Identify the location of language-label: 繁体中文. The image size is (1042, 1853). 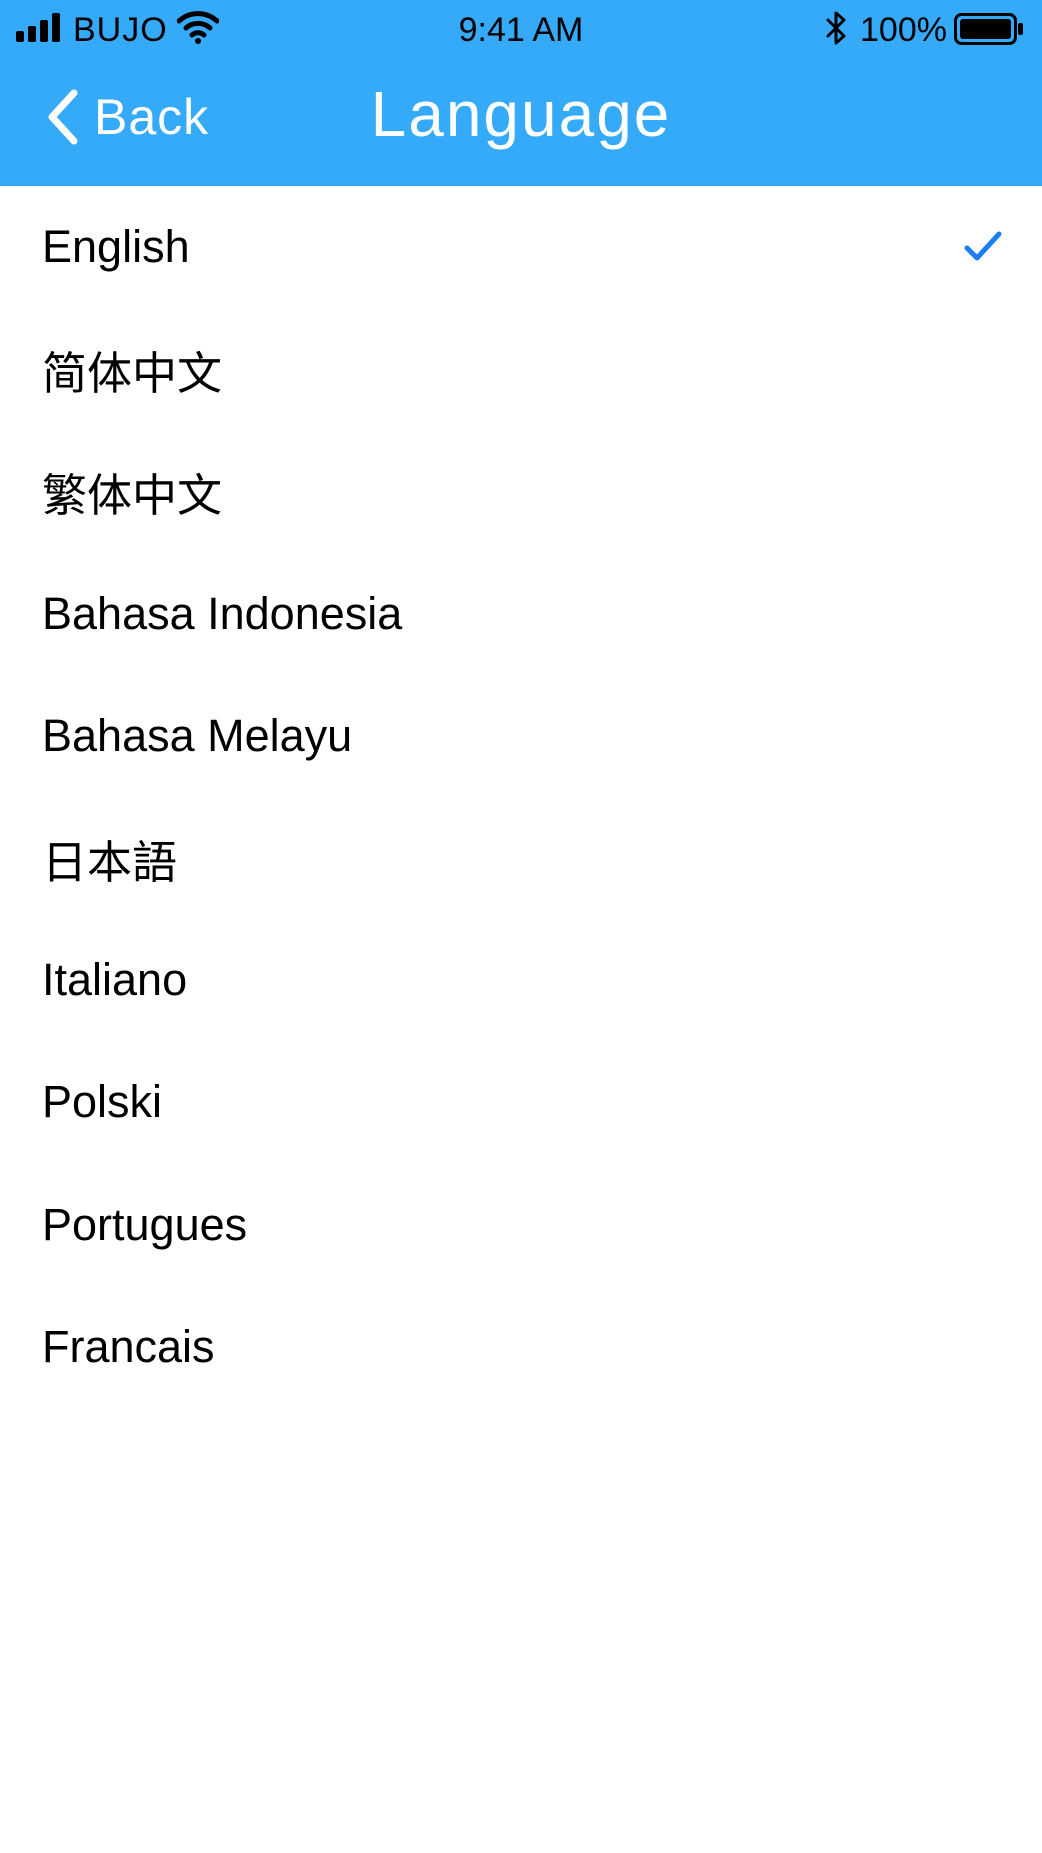
(132, 495).